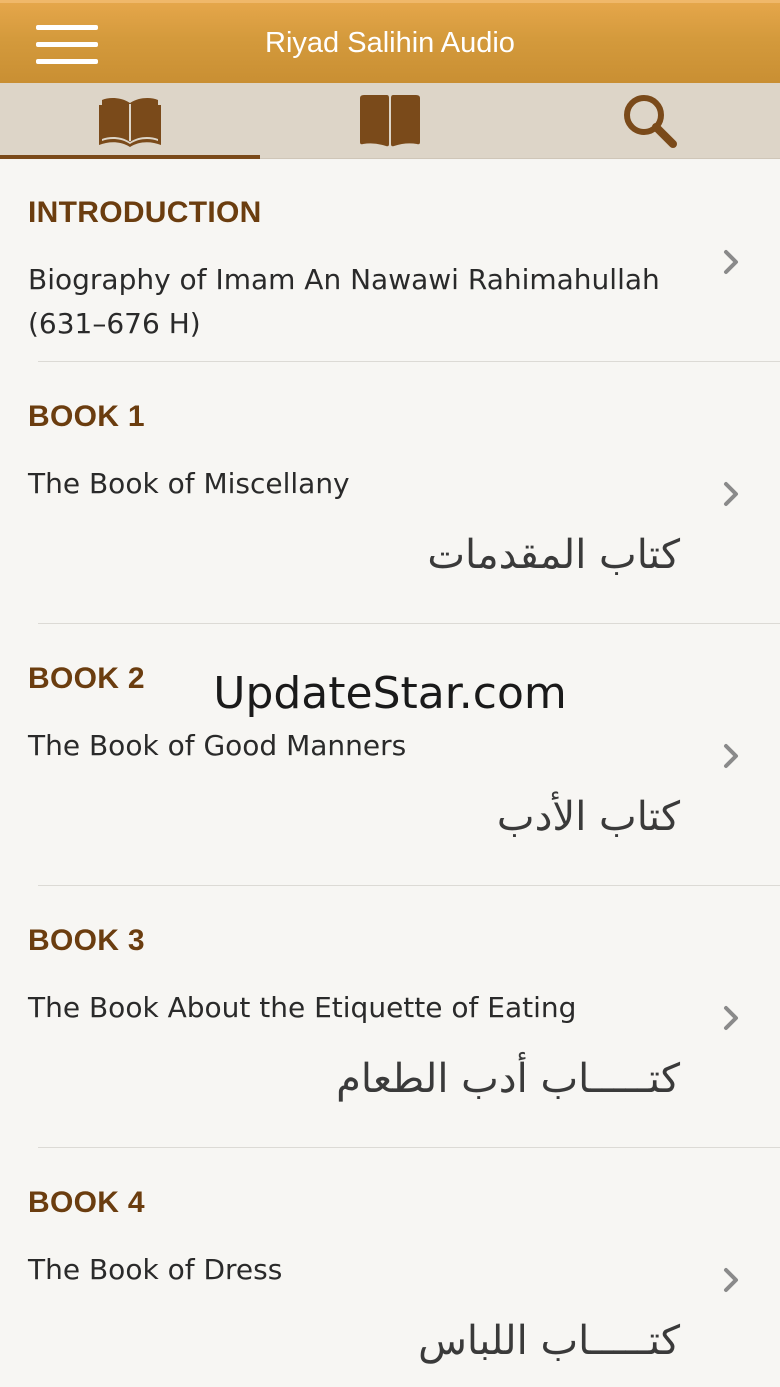  What do you see at coordinates (217, 745) in the screenshot?
I see `row-title: The Book of Good Manners` at bounding box center [217, 745].